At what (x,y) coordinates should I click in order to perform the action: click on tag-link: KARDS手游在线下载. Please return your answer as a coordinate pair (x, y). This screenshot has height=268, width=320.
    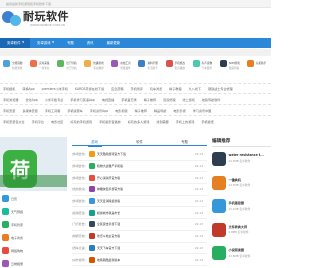
    Looking at the image, I should click on (89, 88).